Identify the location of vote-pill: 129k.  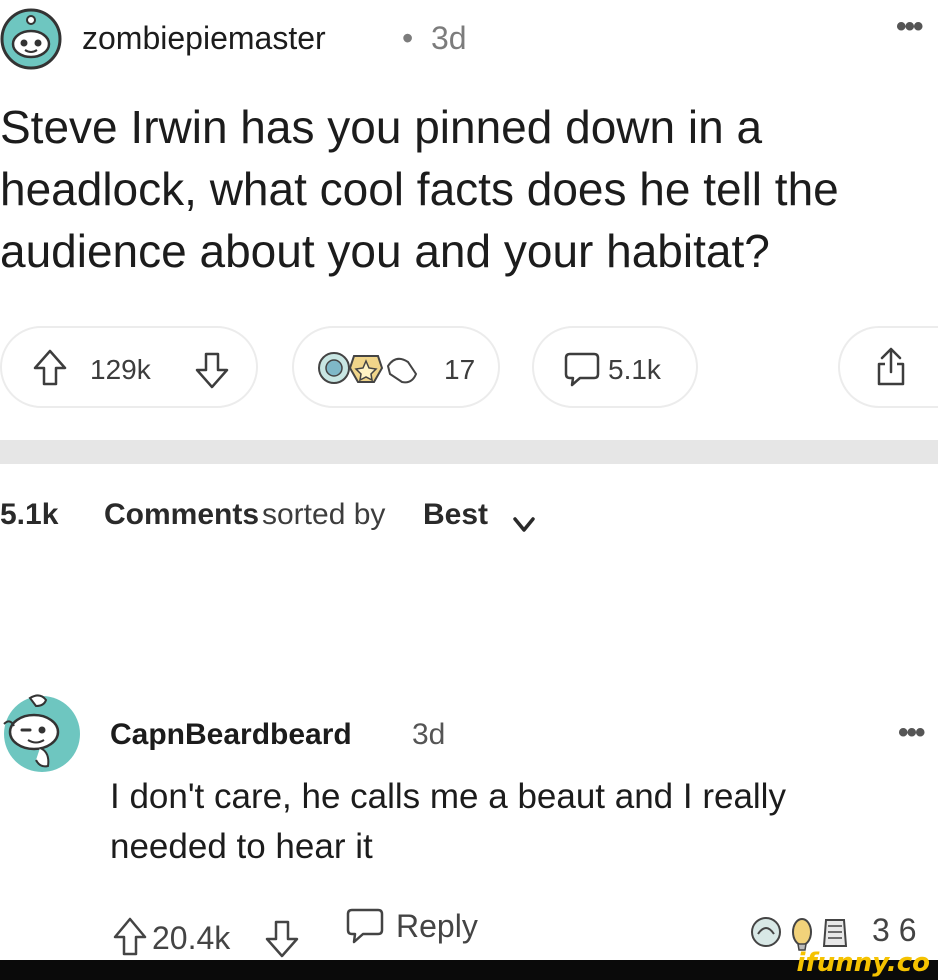
(129, 367).